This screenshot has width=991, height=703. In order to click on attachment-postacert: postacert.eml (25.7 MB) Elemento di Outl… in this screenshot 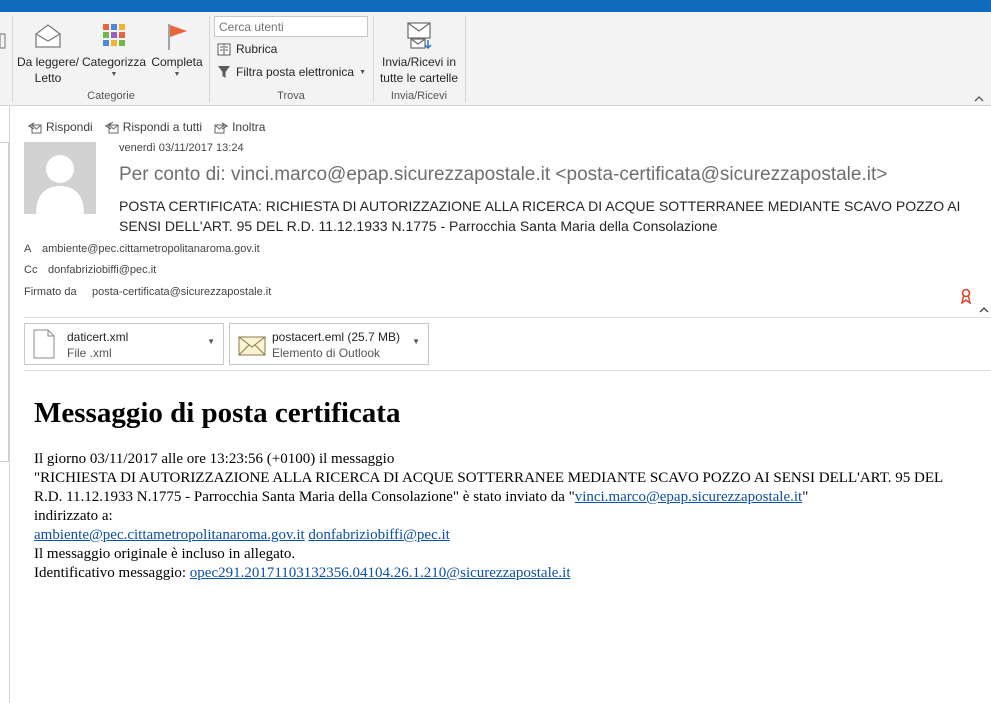, I will do `click(329, 344)`.